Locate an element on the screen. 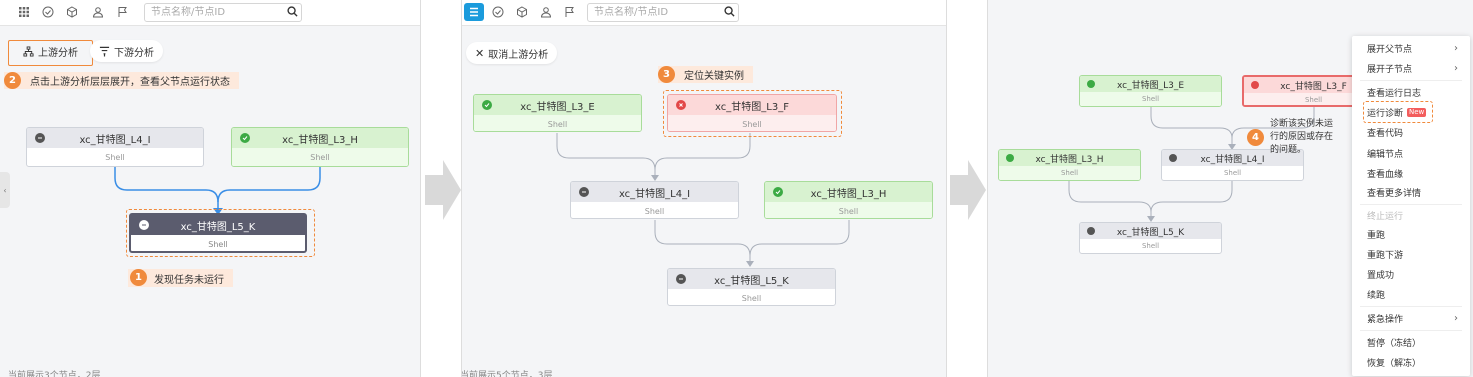 Image resolution: width=1473 pixels, height=377 pixels. menu-view-log: 查看运行日志 is located at coordinates (1414, 92).